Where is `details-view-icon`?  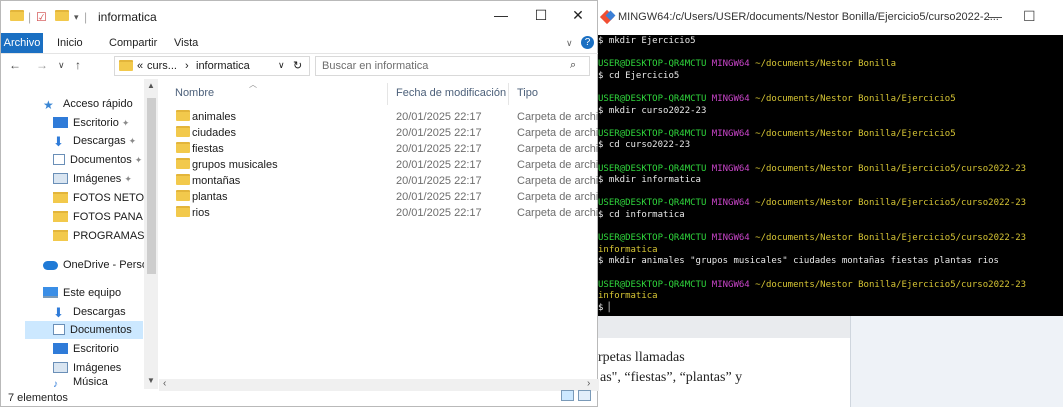 details-view-icon is located at coordinates (567, 395).